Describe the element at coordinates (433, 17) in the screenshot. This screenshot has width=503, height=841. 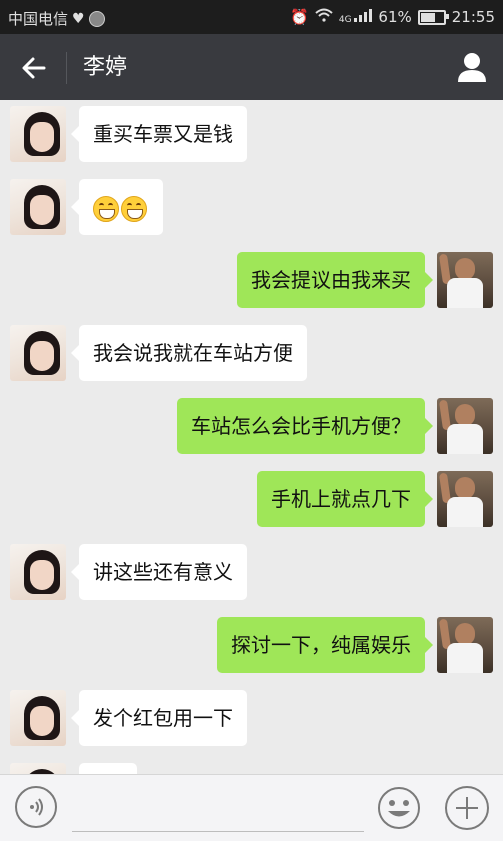
I see `battery-icon` at that location.